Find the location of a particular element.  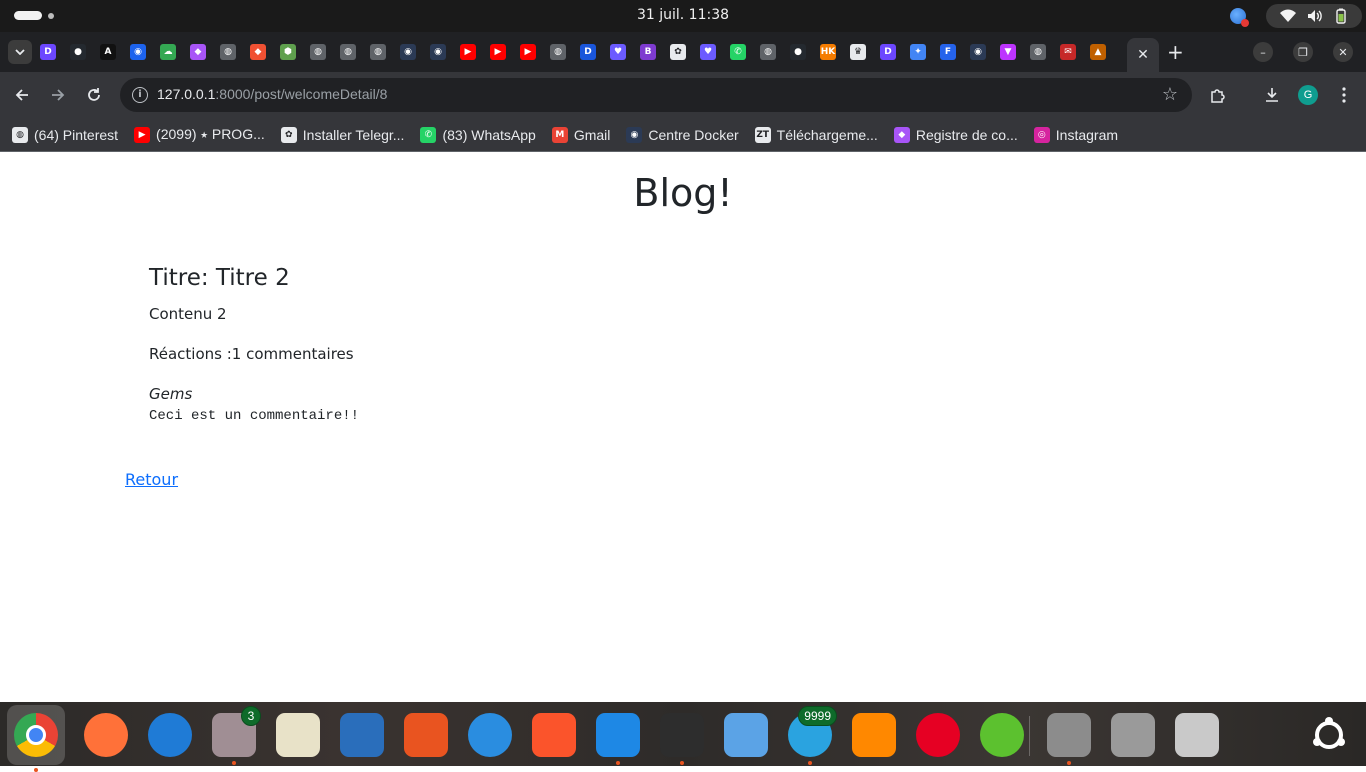

openai-icon: ✿ is located at coordinates (678, 52).